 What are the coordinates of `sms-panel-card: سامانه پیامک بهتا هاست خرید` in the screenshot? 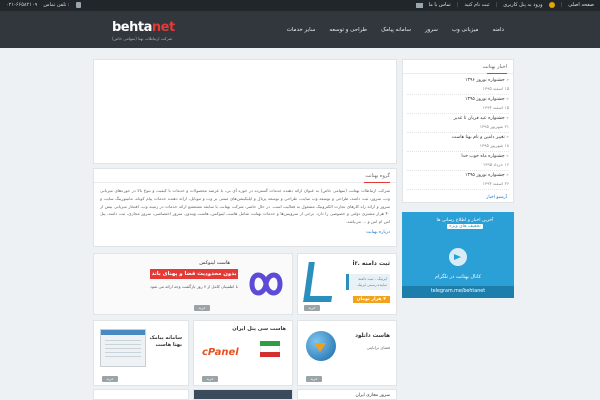 It's located at (141, 353).